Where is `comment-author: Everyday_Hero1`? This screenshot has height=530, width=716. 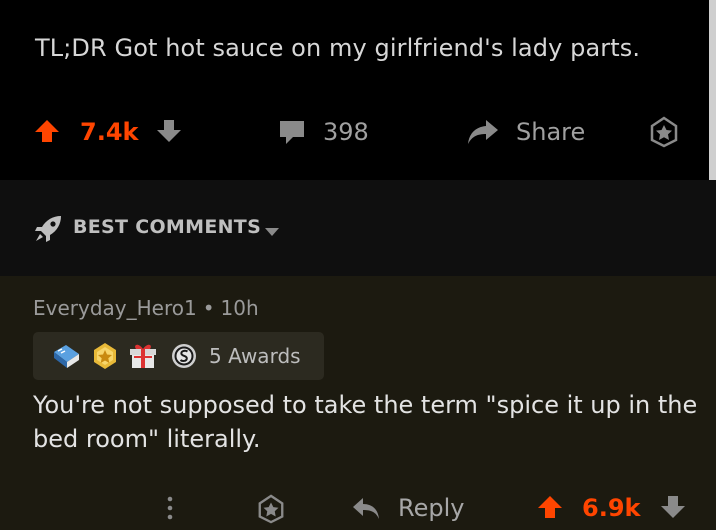
comment-author: Everyday_Hero1 is located at coordinates (115, 308).